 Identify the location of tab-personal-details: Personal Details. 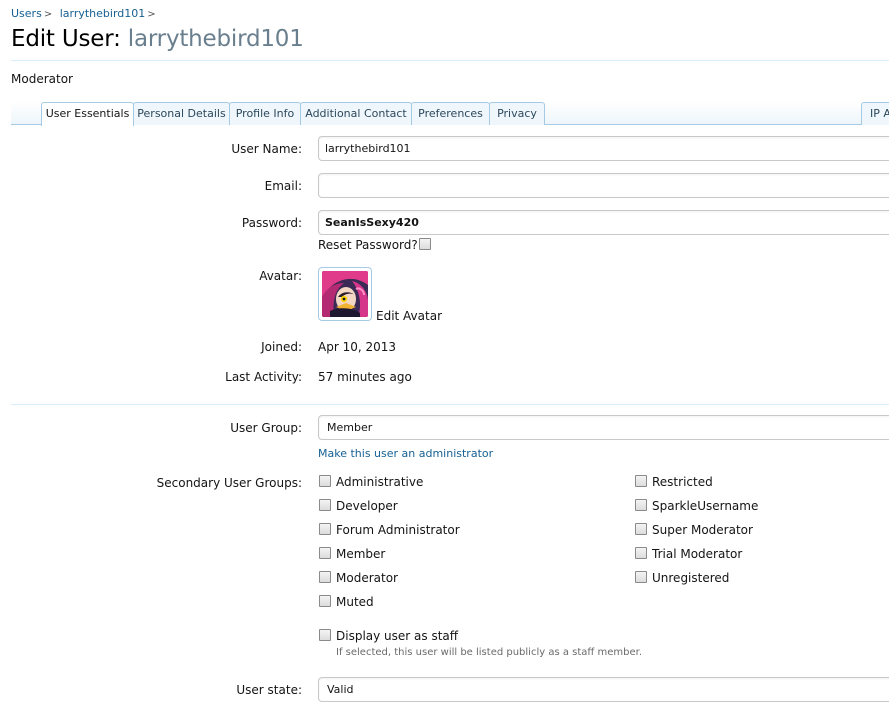
(181, 113).